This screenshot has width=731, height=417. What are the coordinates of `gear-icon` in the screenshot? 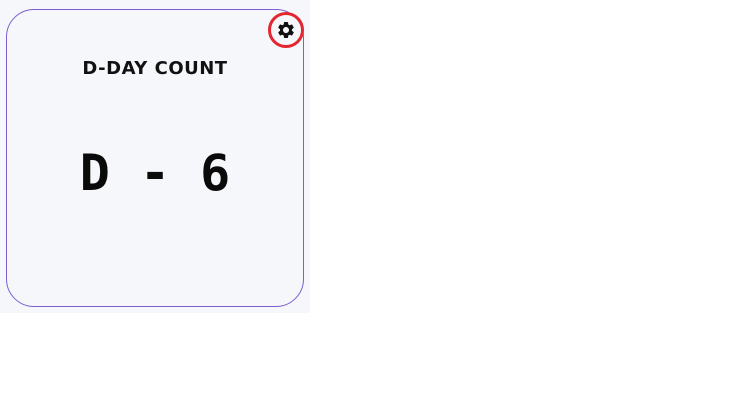 It's located at (286, 29).